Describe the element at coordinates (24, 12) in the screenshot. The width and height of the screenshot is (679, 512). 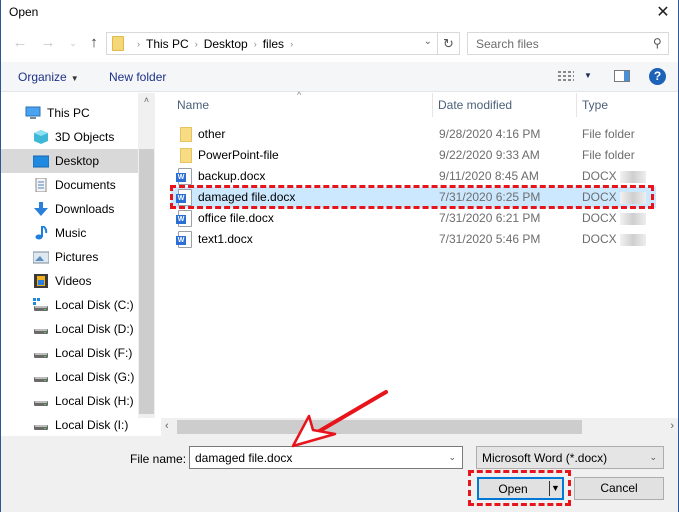
I see `window-title: Open` at that location.